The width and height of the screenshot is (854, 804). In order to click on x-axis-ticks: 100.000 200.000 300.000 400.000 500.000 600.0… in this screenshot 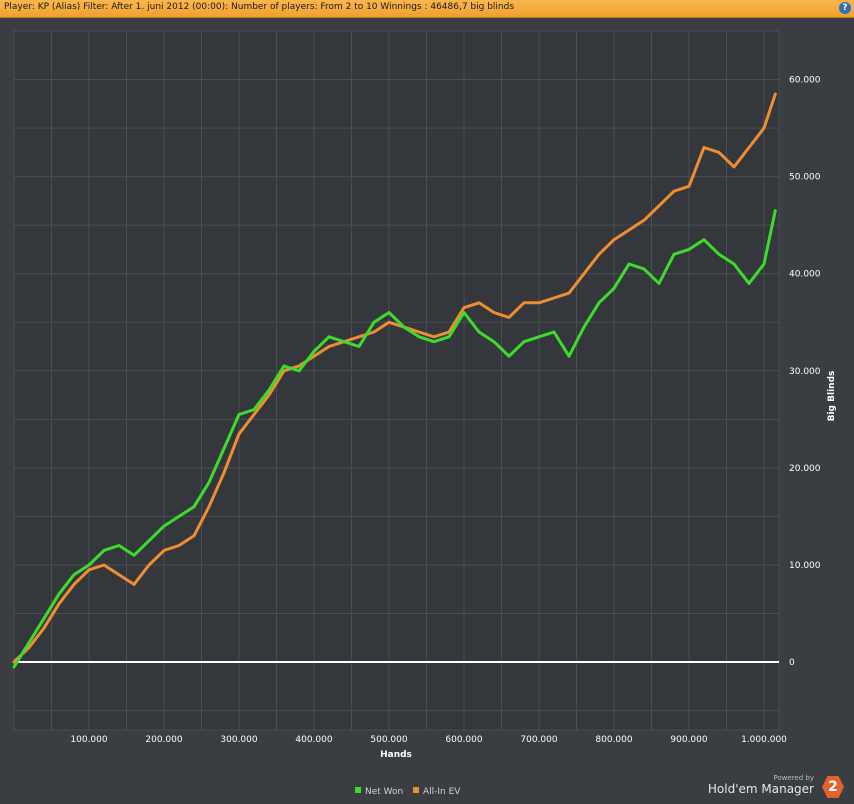, I will do `click(428, 740)`.